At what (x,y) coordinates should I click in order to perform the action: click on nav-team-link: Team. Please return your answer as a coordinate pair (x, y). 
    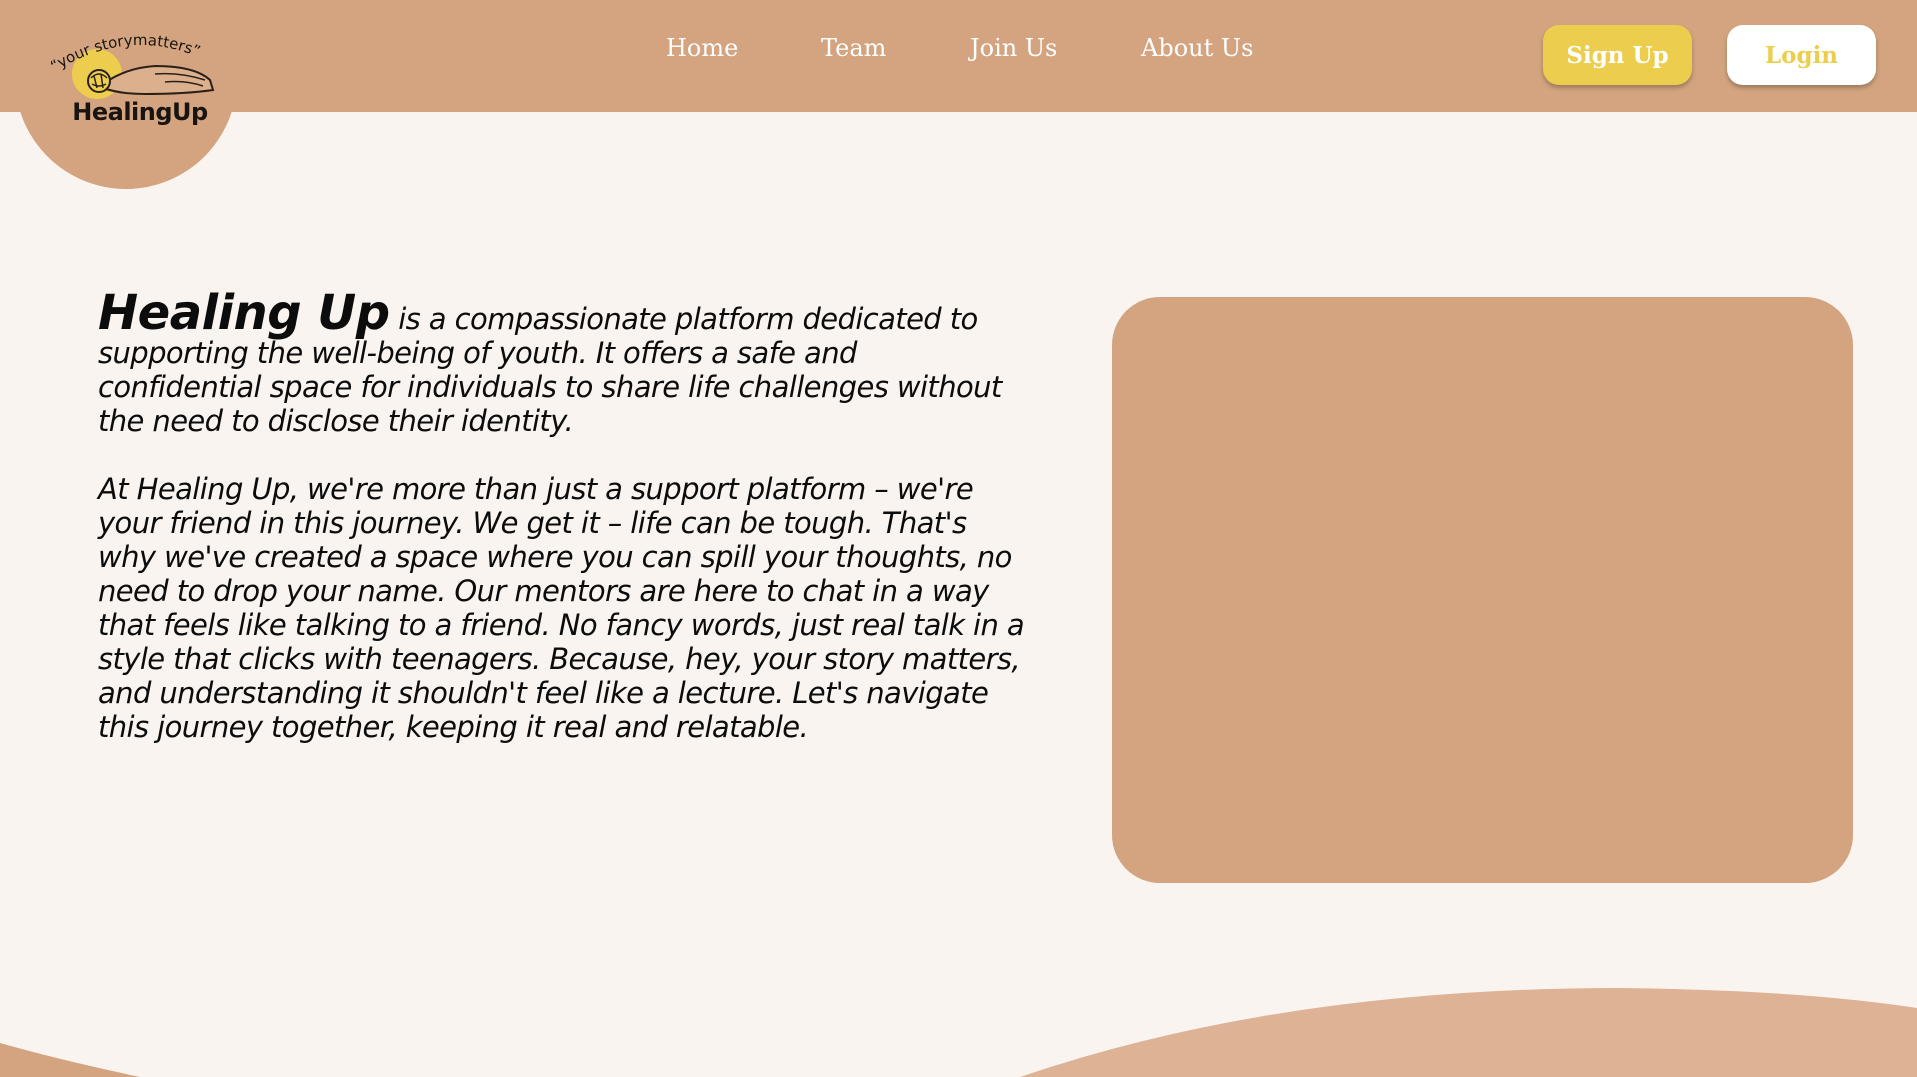
    Looking at the image, I should click on (853, 48).